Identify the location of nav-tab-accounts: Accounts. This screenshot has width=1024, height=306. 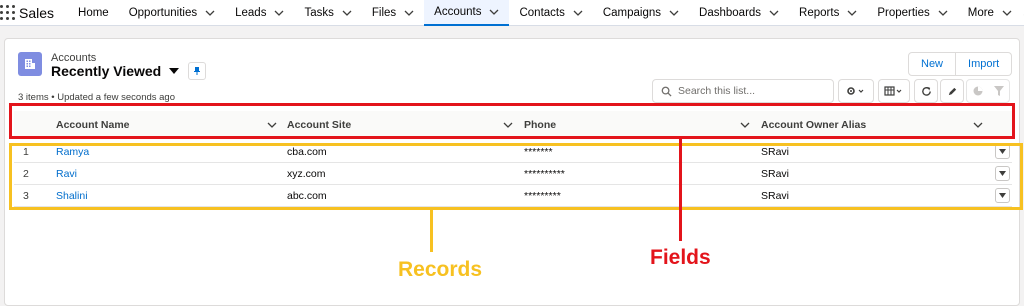
(467, 13).